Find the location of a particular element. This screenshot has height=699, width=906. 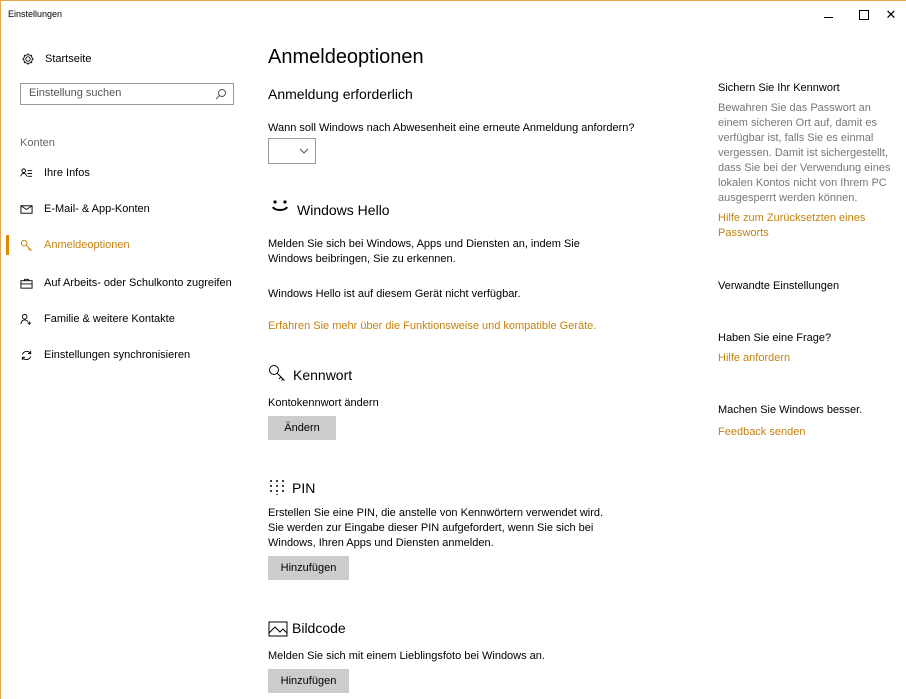

get-help-link: Hilfe anfordern is located at coordinates (754, 358).